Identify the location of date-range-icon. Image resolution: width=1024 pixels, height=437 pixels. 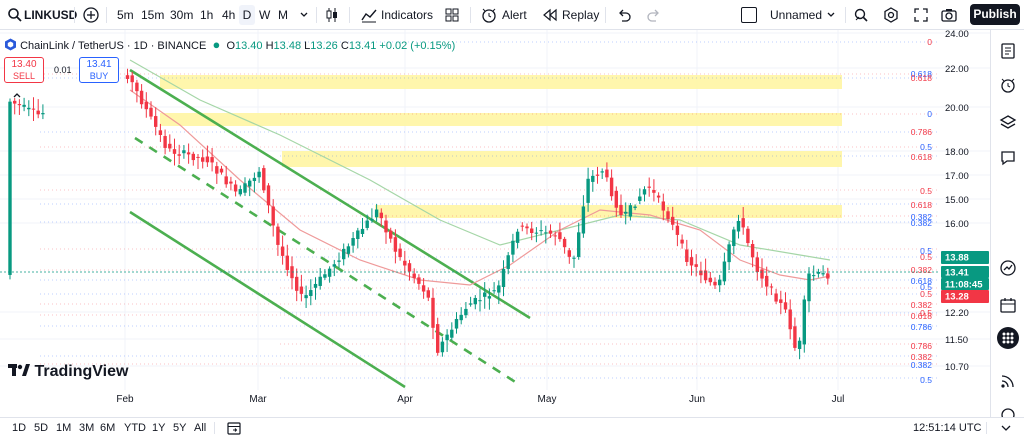
(234, 428).